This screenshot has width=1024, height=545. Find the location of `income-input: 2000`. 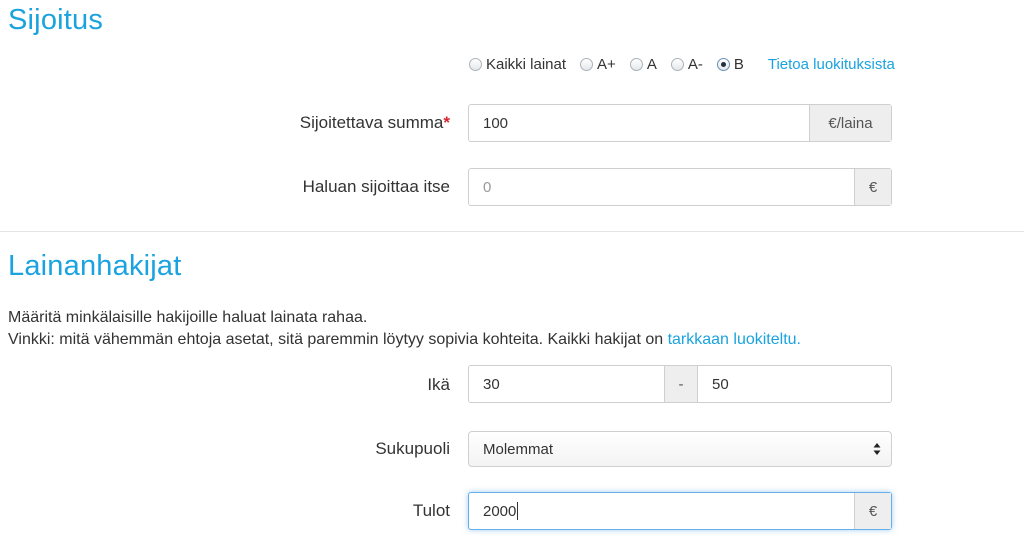

income-input: 2000 is located at coordinates (661, 511).